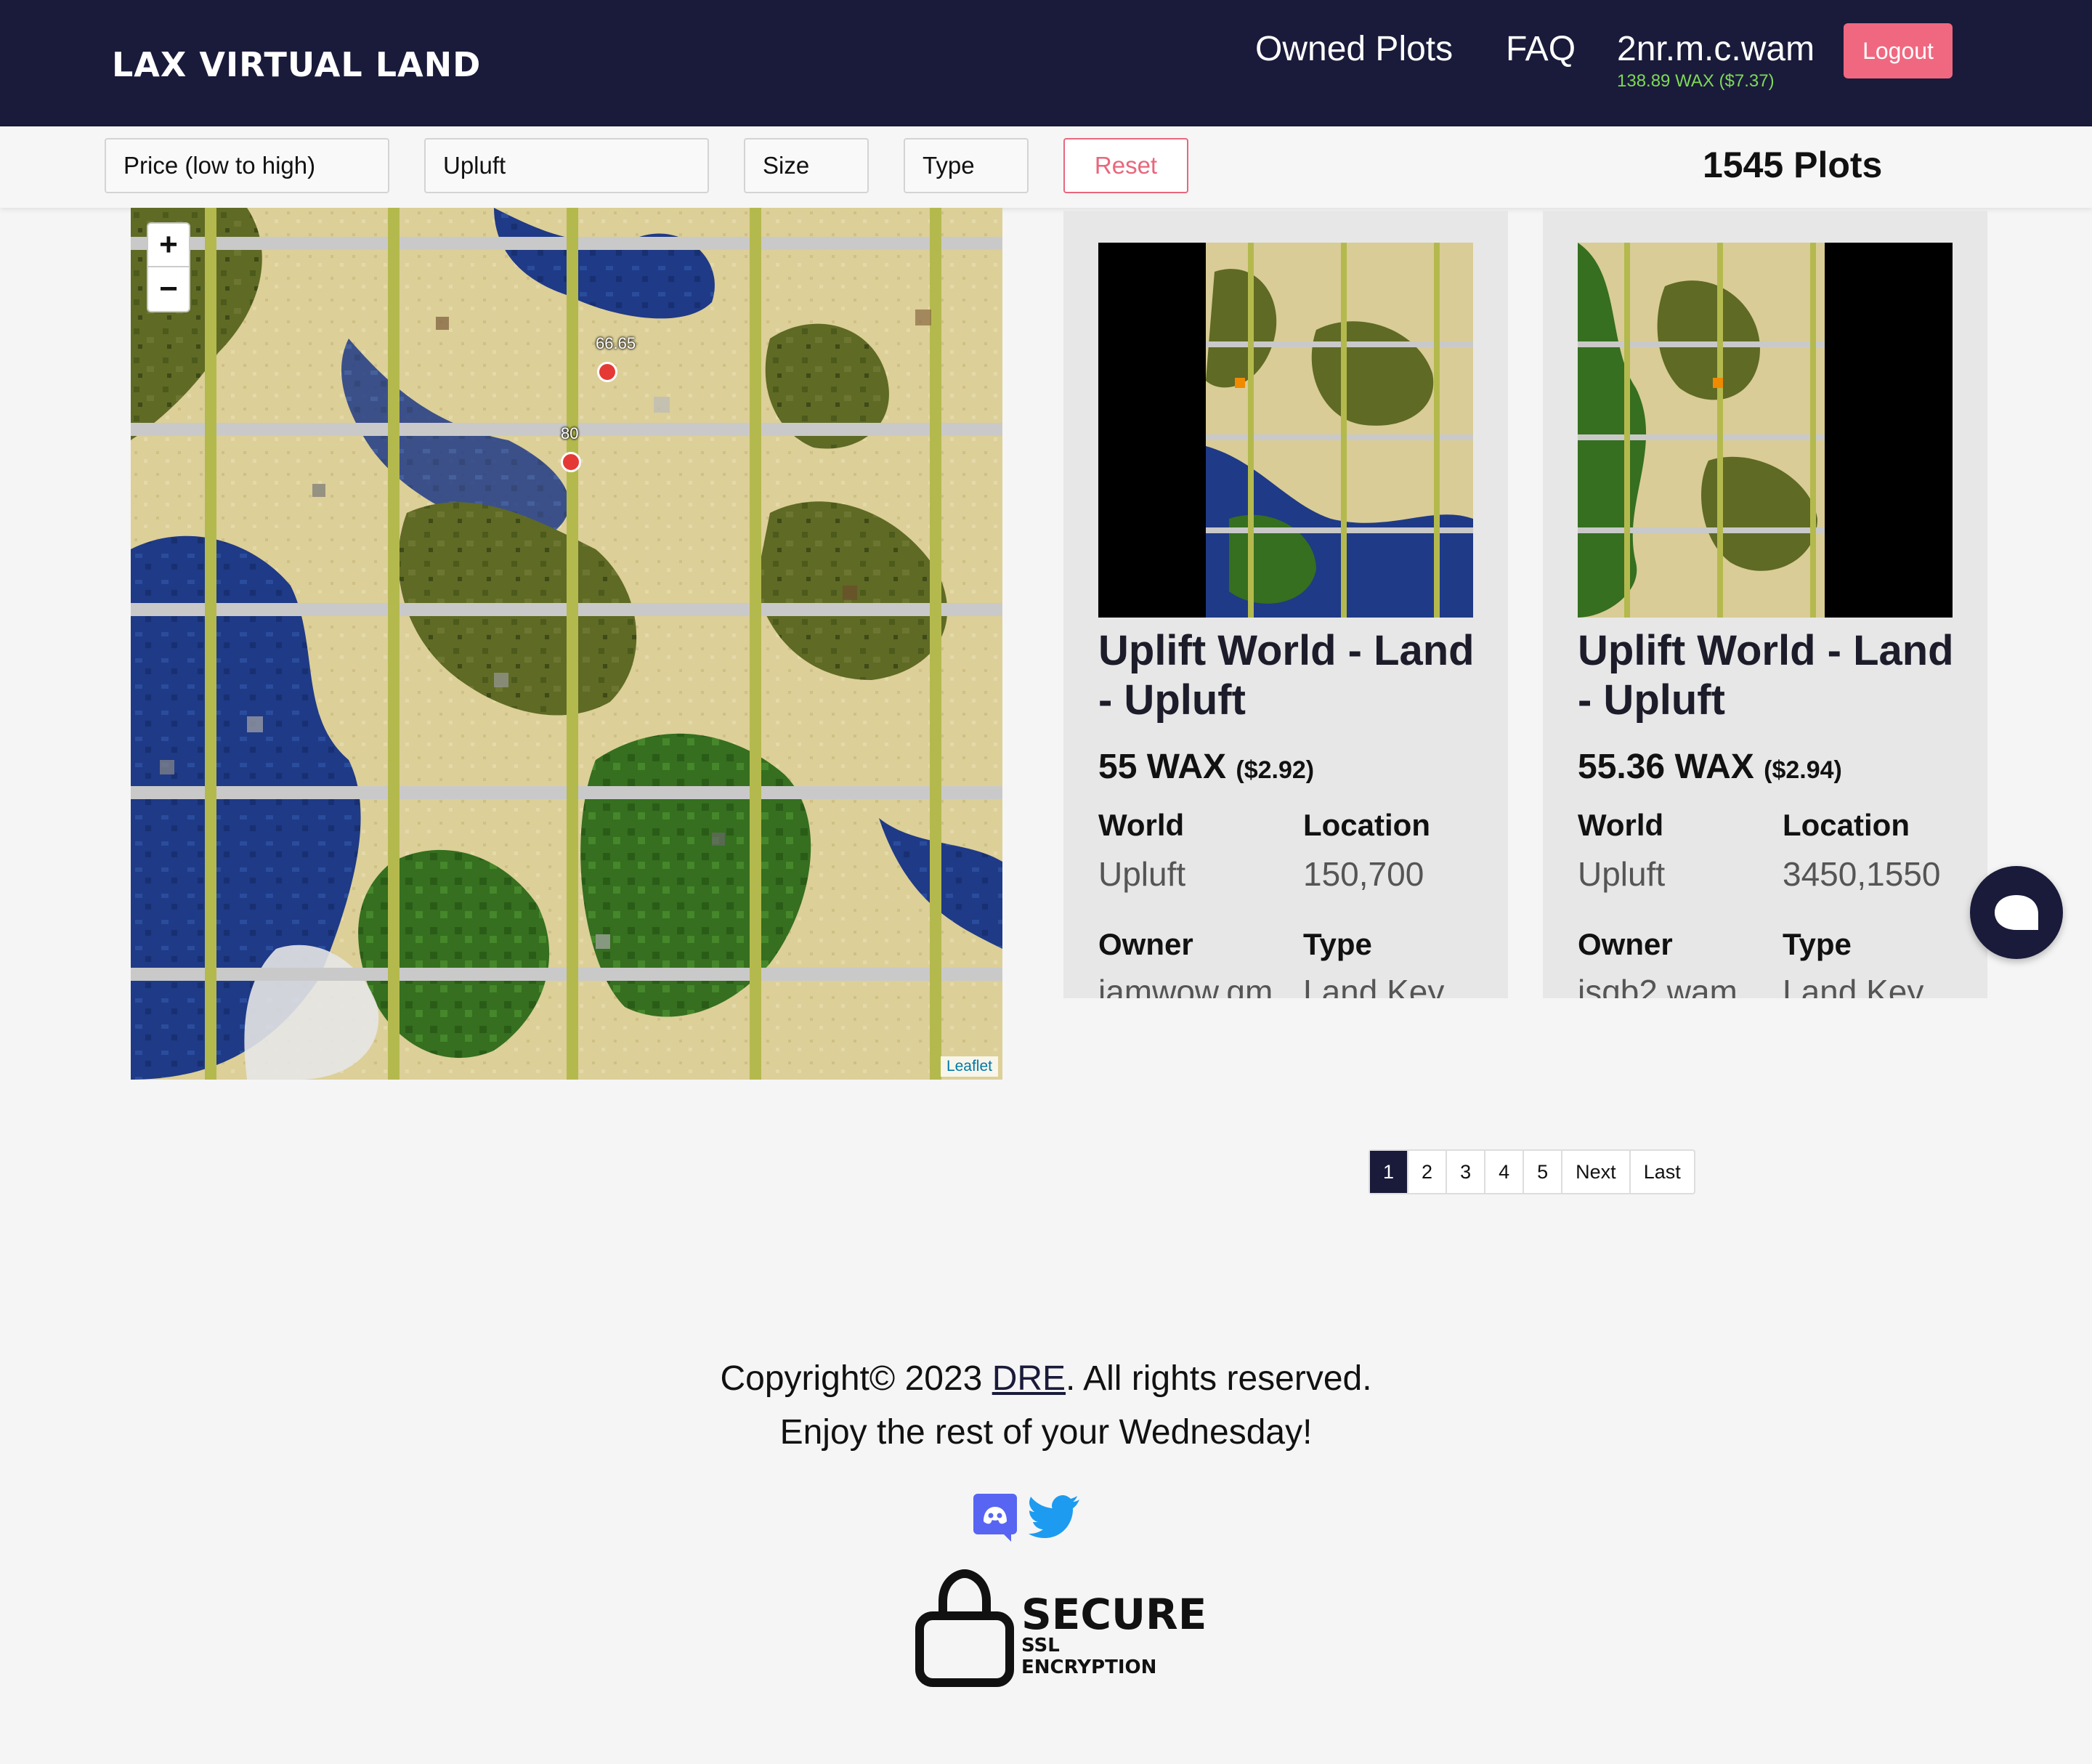 Image resolution: width=2092 pixels, height=1764 pixels. What do you see at coordinates (168, 289) in the screenshot?
I see `zoom-out-button: −` at bounding box center [168, 289].